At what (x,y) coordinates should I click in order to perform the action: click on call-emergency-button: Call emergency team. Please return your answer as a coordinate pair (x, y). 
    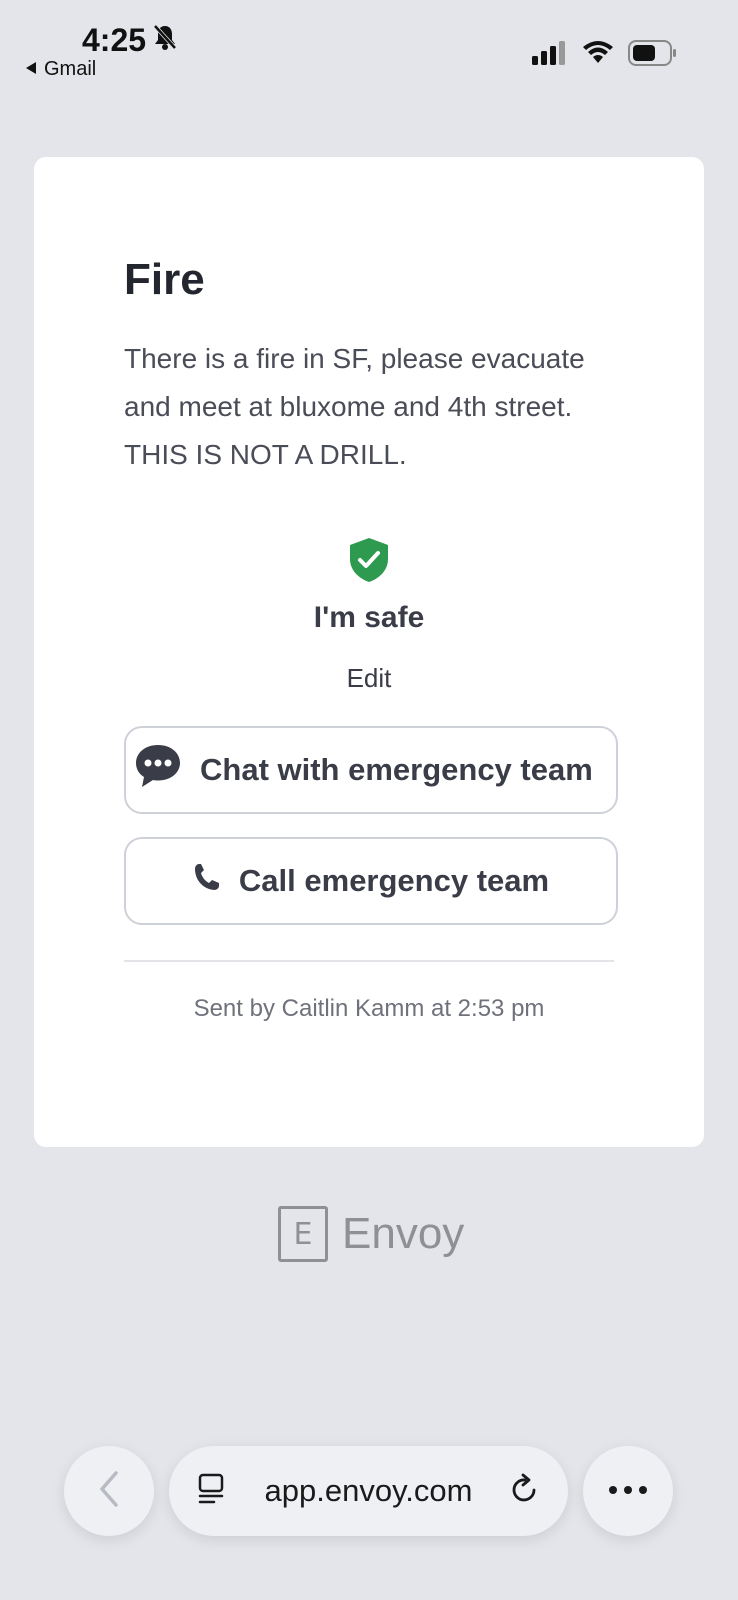
    Looking at the image, I should click on (371, 881).